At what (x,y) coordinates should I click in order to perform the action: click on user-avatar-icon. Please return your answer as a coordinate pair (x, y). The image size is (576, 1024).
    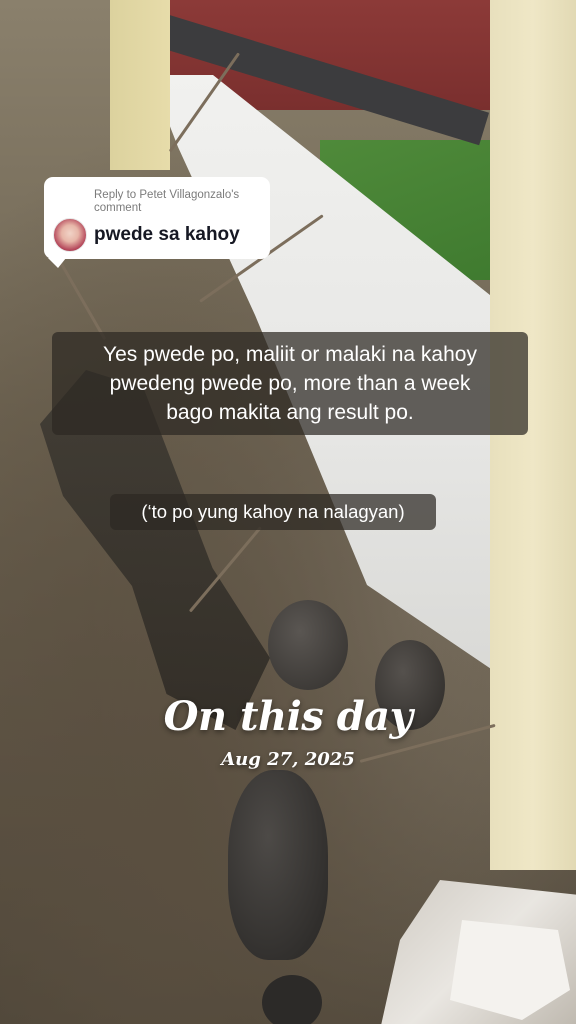
    Looking at the image, I should click on (70, 235).